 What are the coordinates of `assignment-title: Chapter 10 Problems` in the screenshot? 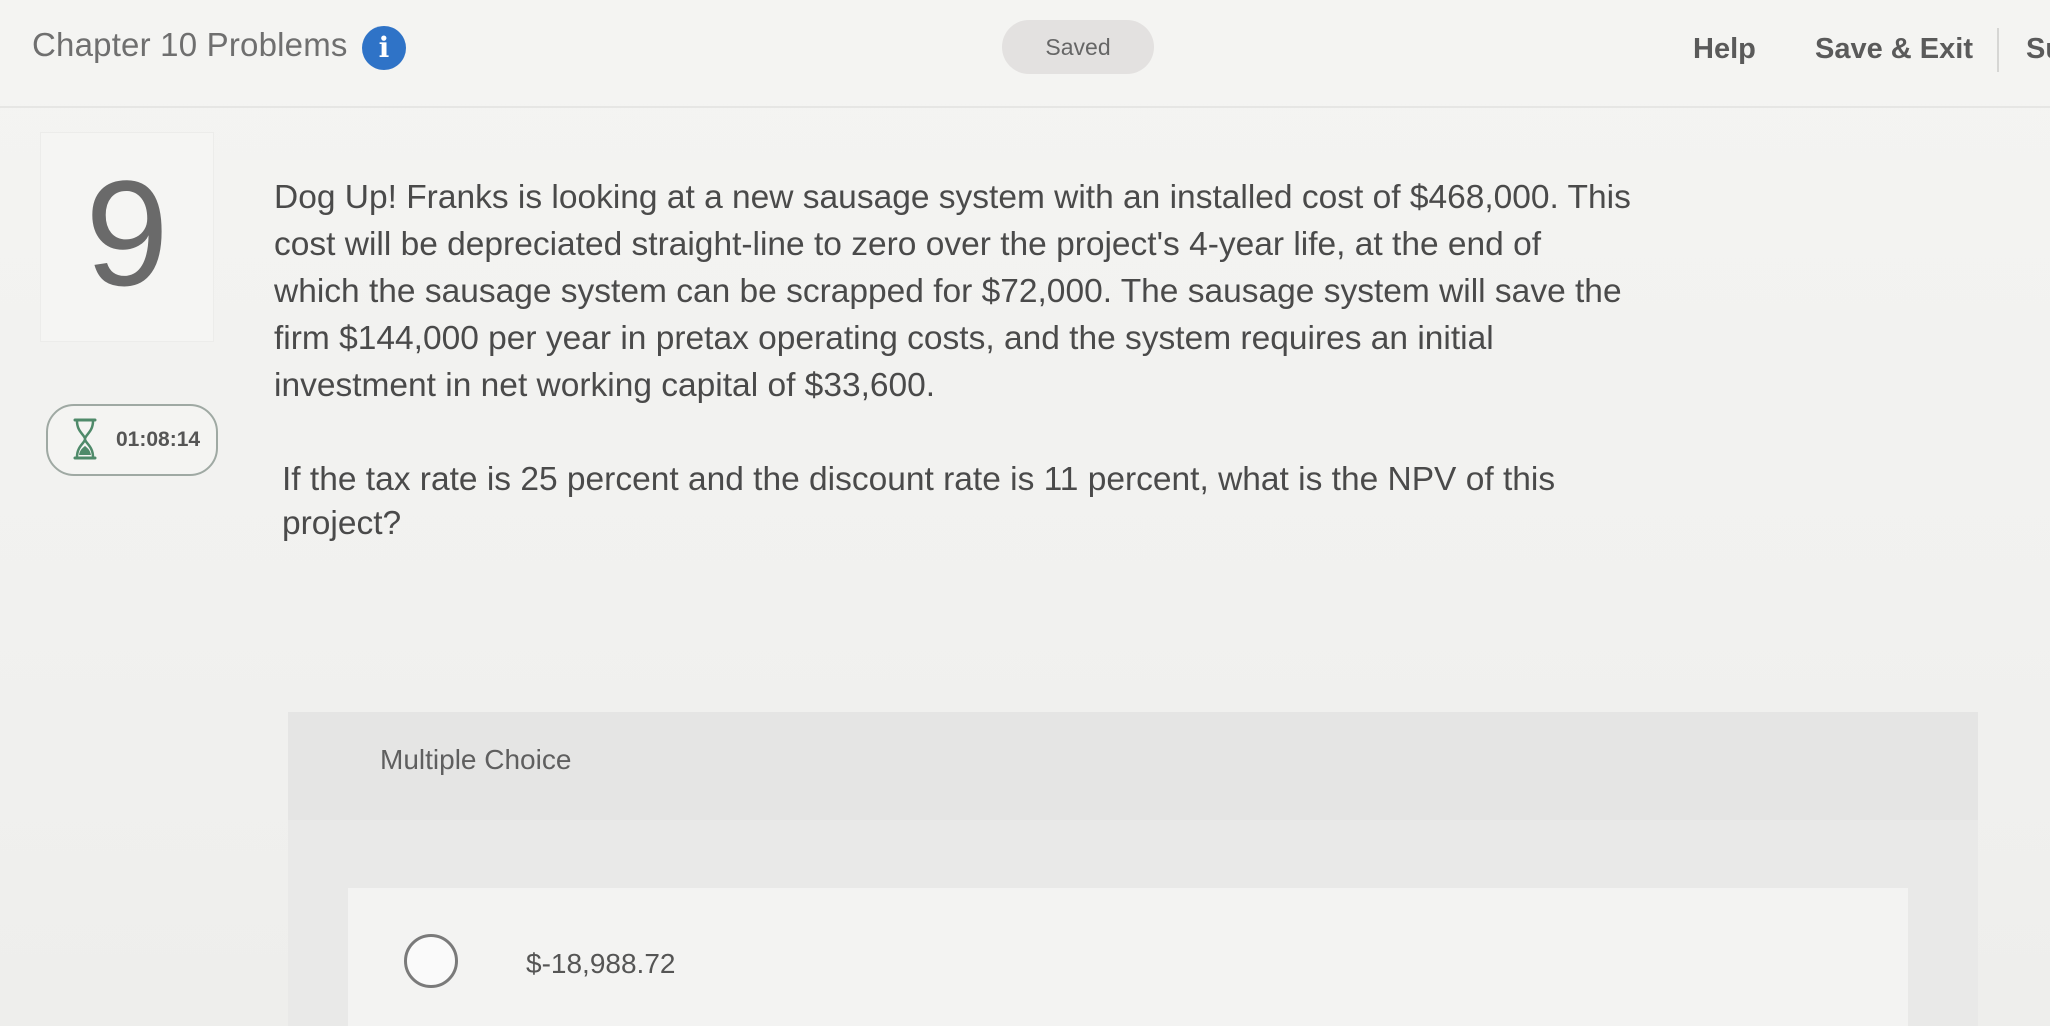 It's located at (190, 44).